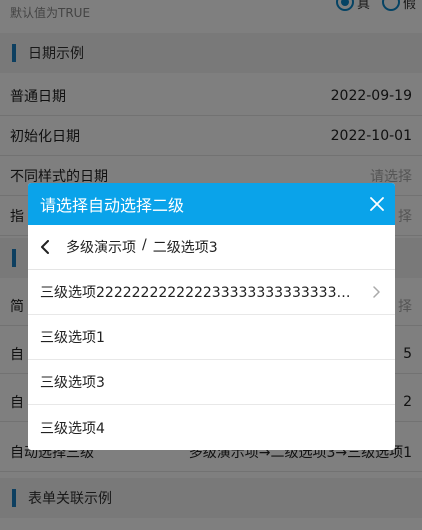  I want to click on chevron-right-icon, so click(378, 292).